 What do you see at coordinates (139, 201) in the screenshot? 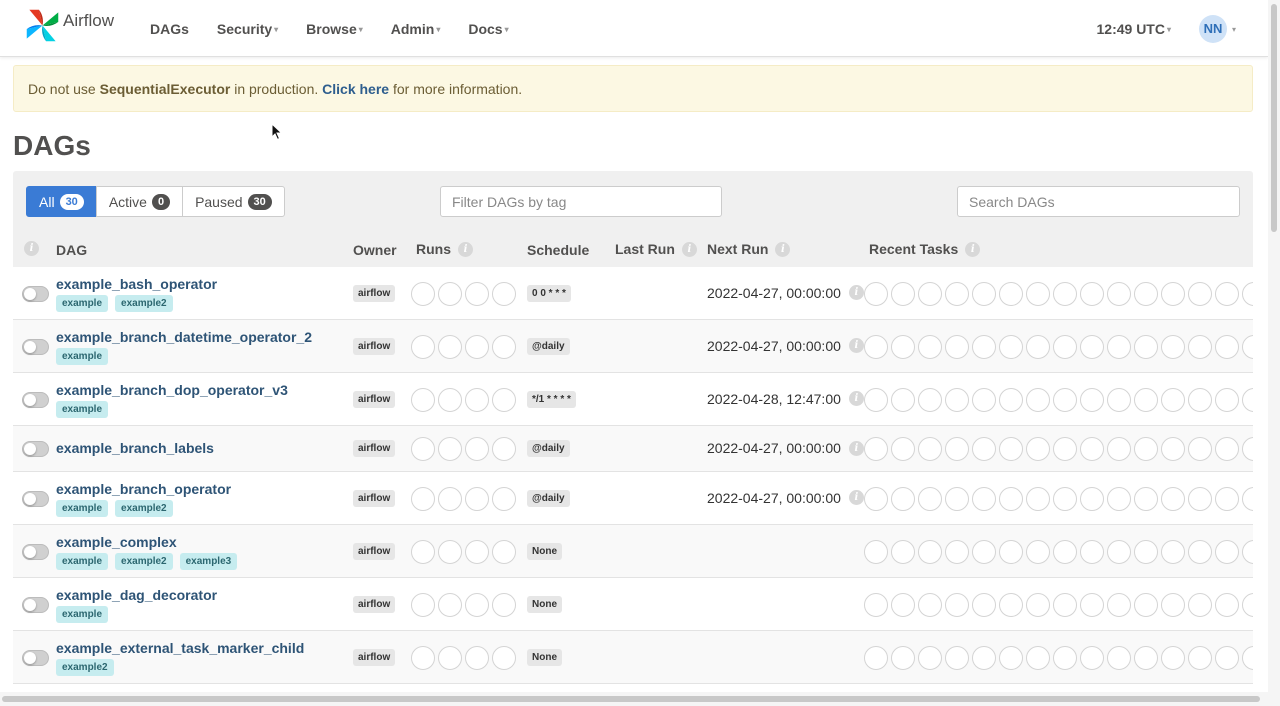
I see `tab-active: Active 0` at bounding box center [139, 201].